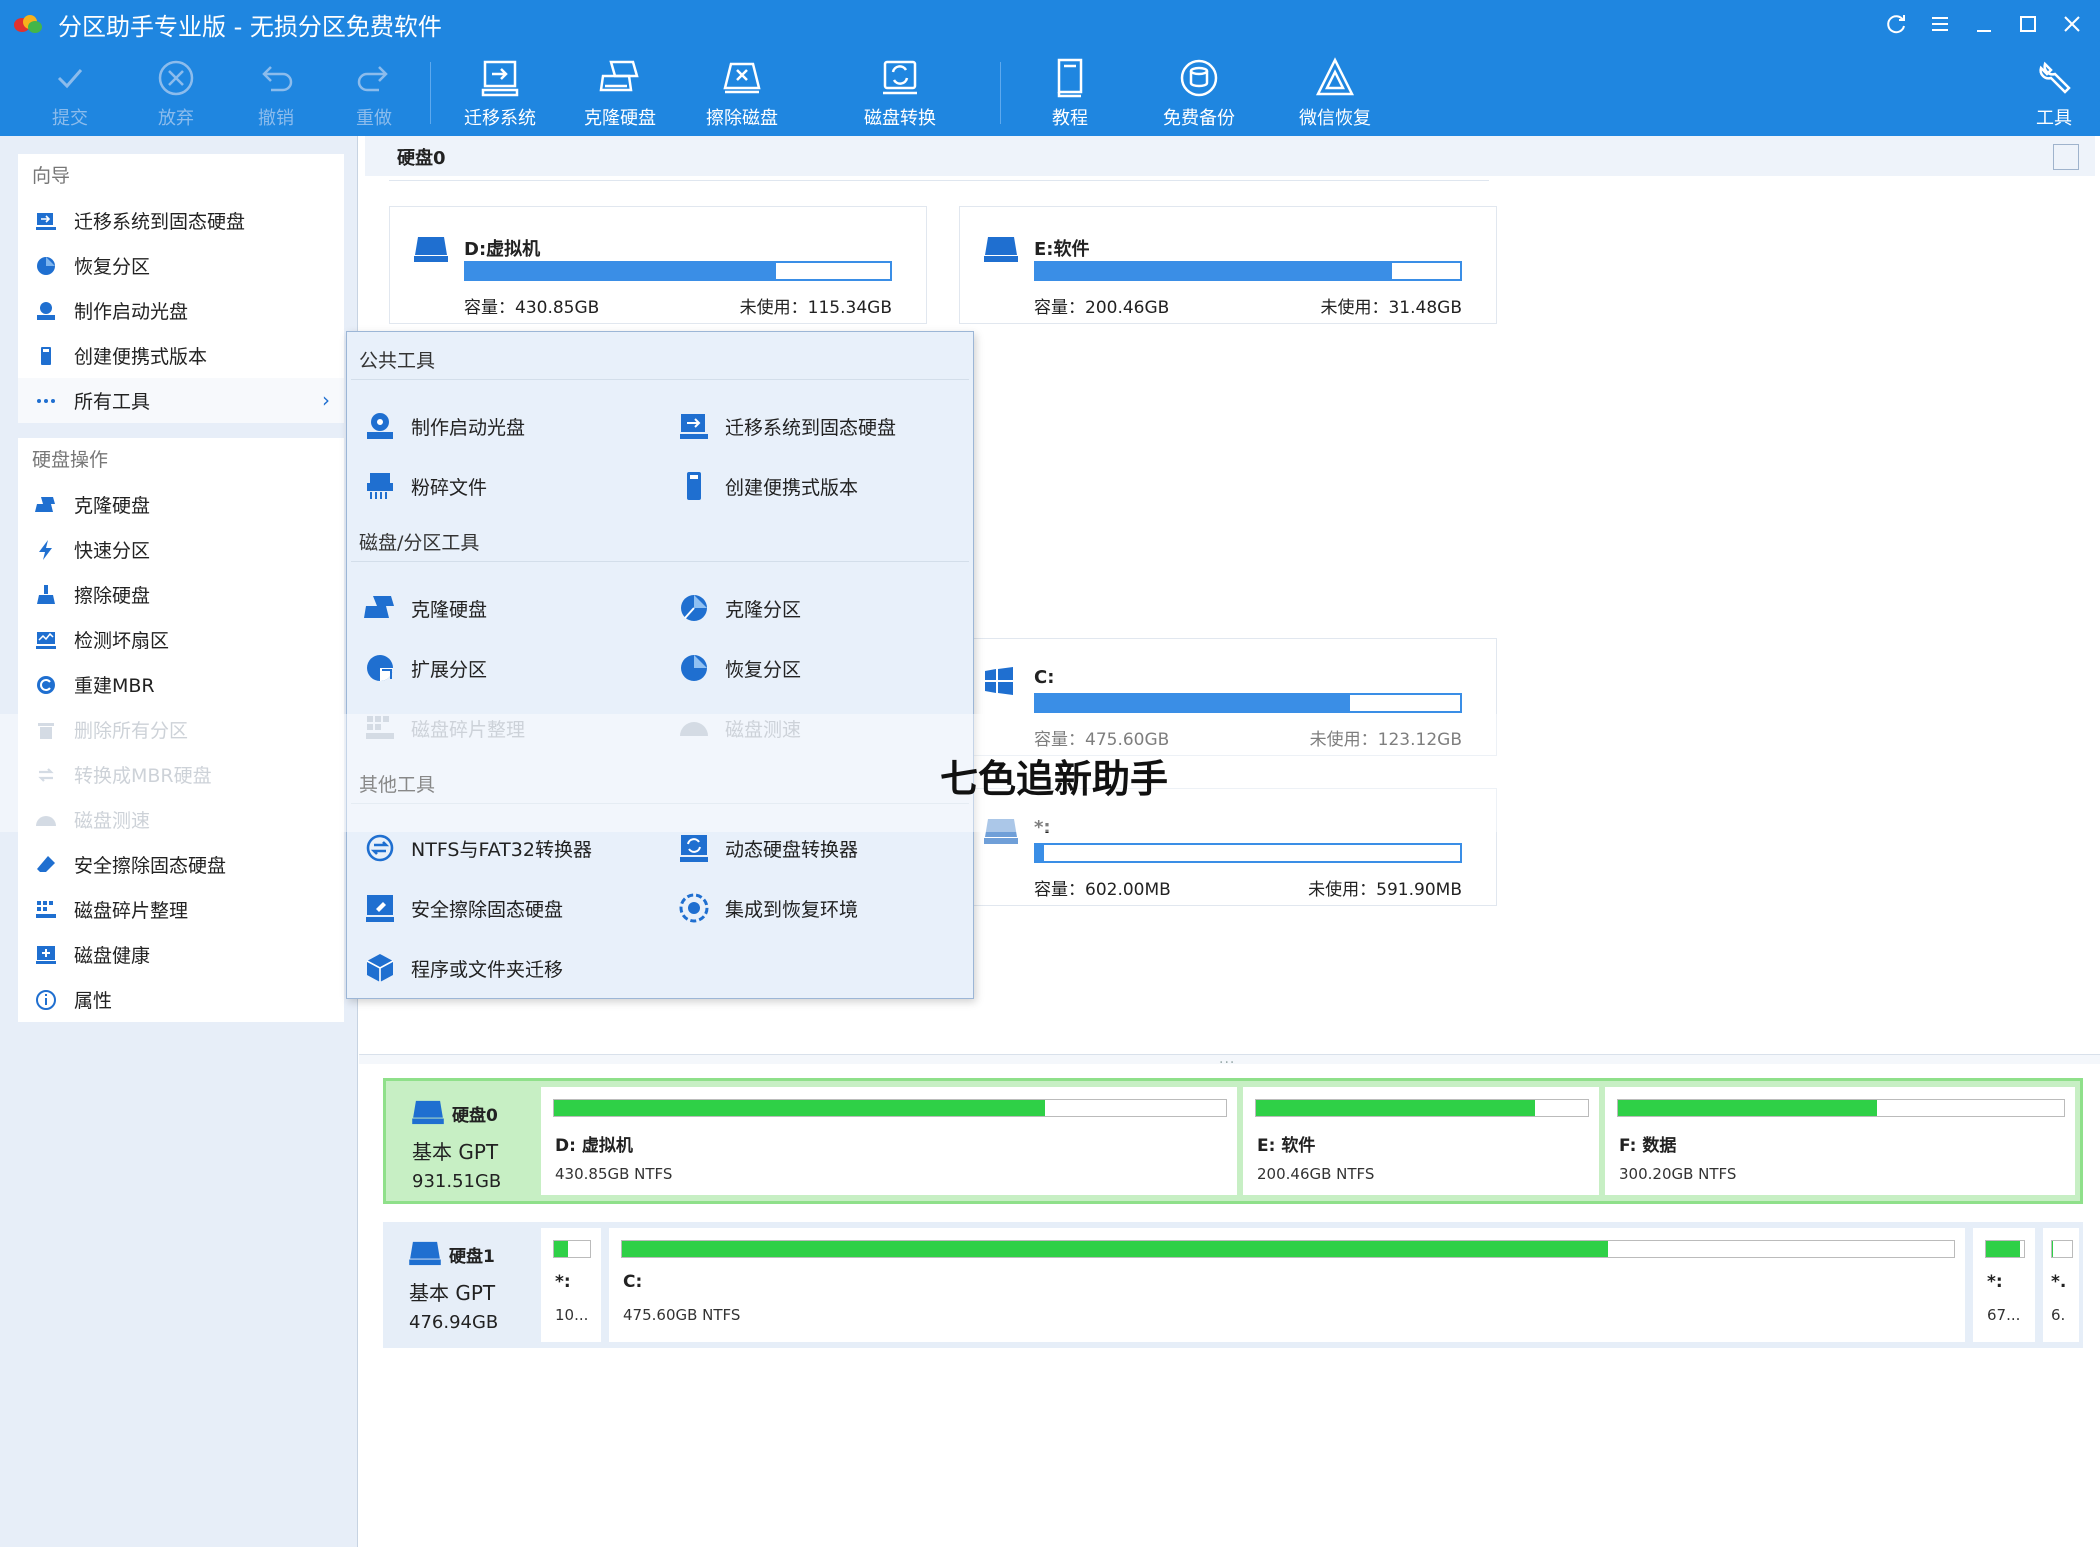 Image resolution: width=2100 pixels, height=1547 pixels. I want to click on flyout-item-clone-disk: 克隆硬盘, so click(425, 608).